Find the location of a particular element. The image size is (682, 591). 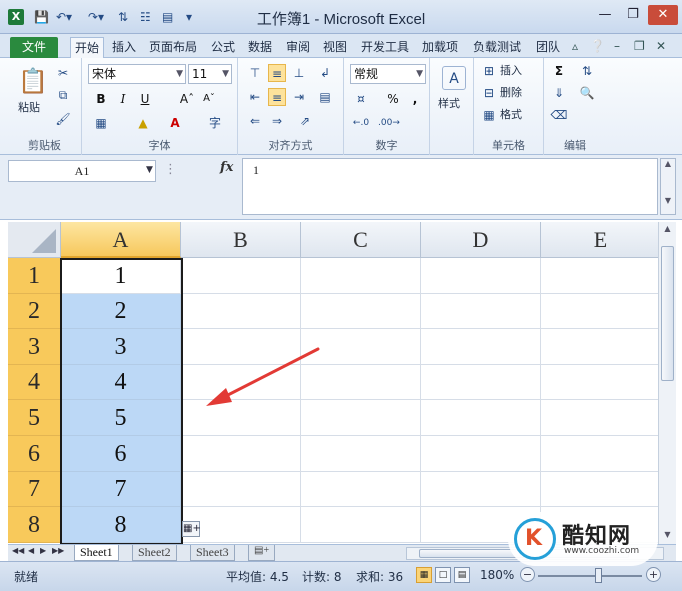

row-header-7: 7 is located at coordinates (34, 489).